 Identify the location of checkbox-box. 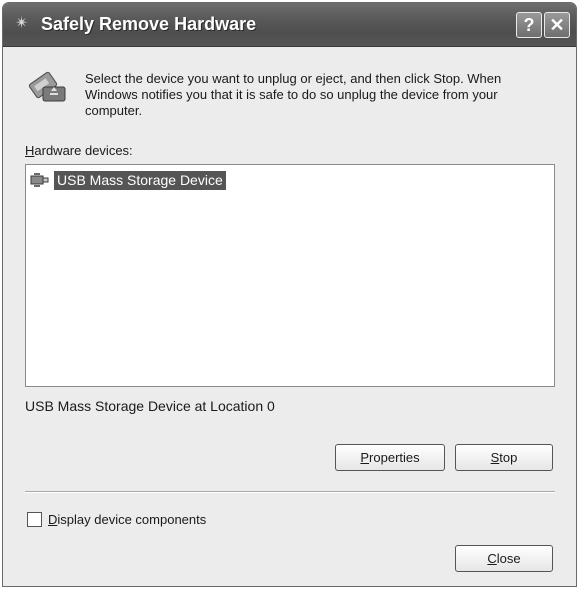
(34, 519).